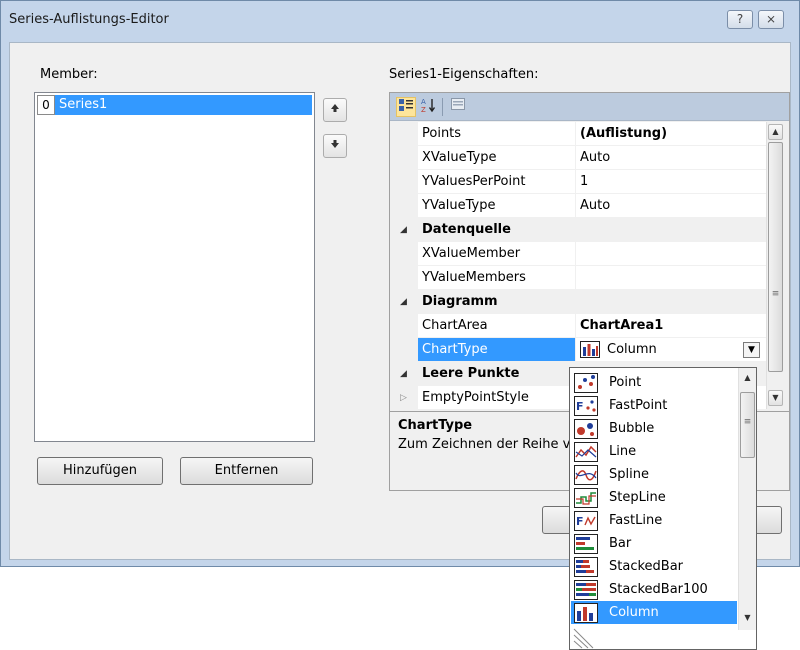  What do you see at coordinates (100, 471) in the screenshot?
I see `add-button: Hinzufügen` at bounding box center [100, 471].